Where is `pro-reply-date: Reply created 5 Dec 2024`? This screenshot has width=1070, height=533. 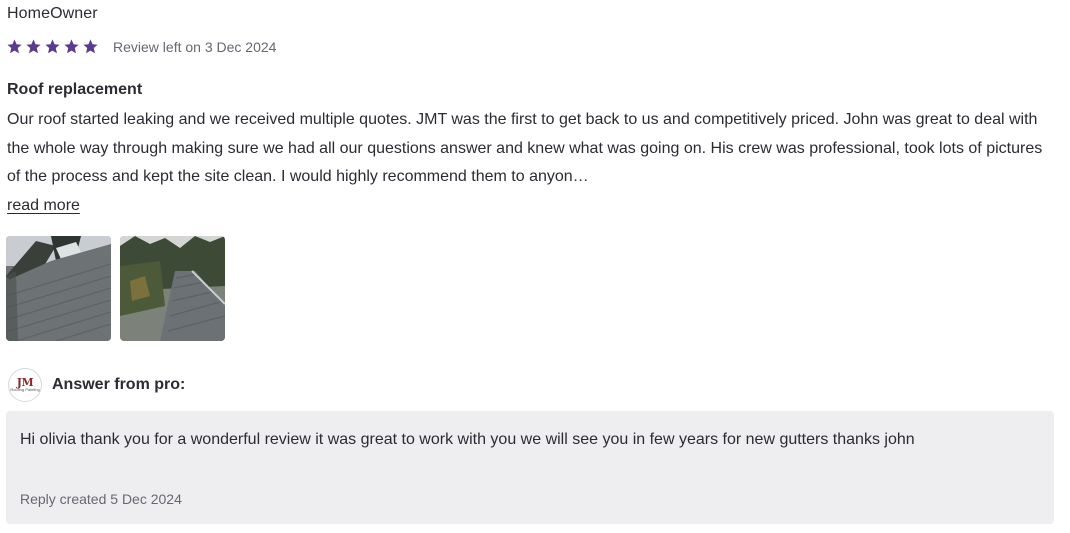
pro-reply-date: Reply created 5 Dec 2024 is located at coordinates (101, 499).